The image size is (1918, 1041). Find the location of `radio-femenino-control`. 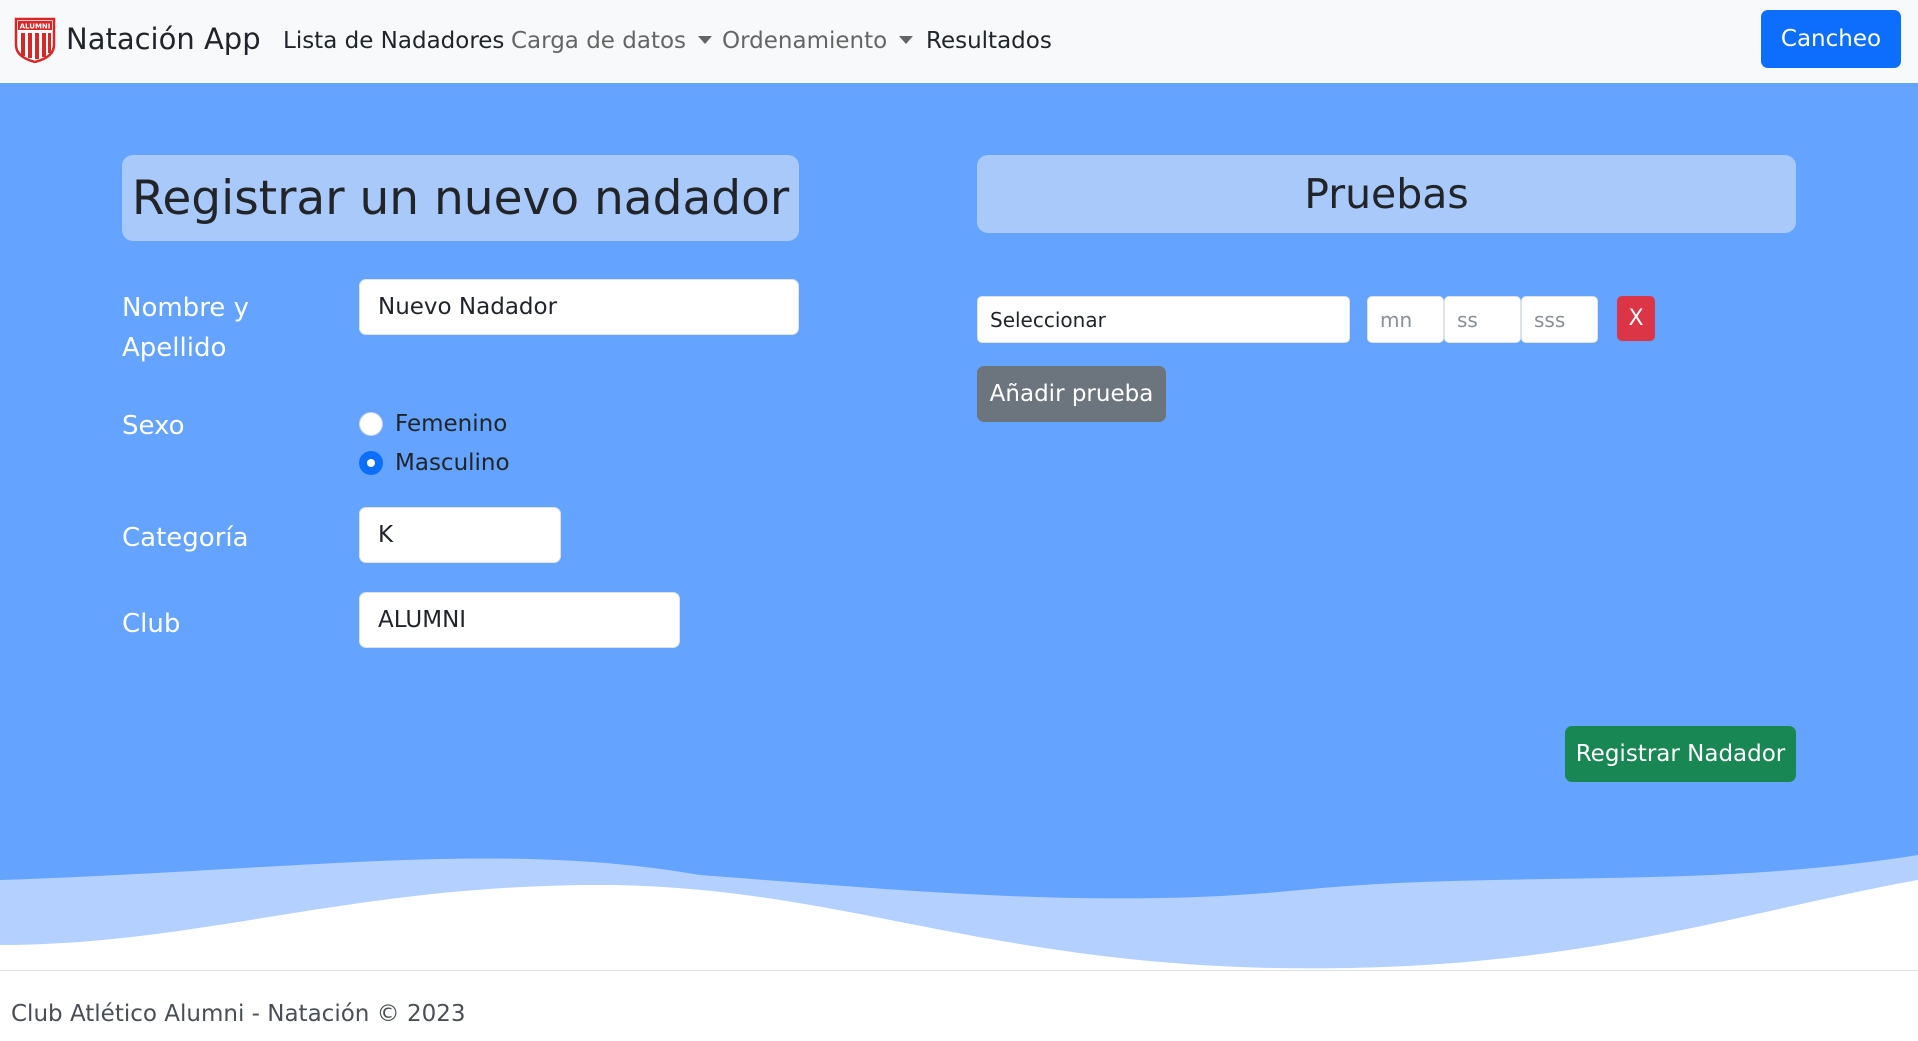

radio-femenino-control is located at coordinates (371, 424).